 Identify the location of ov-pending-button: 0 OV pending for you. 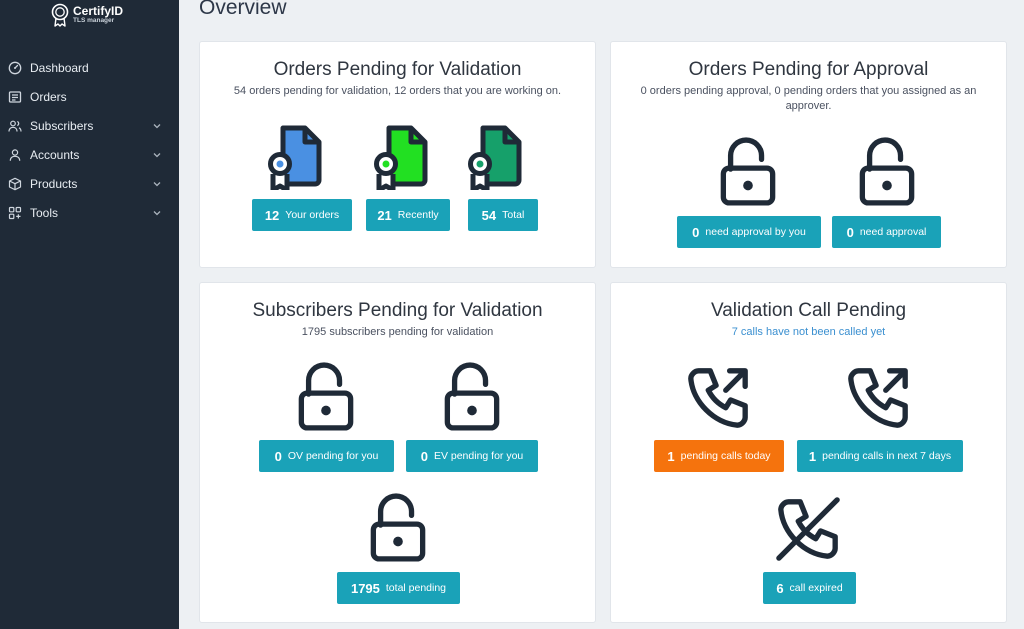
(326, 456).